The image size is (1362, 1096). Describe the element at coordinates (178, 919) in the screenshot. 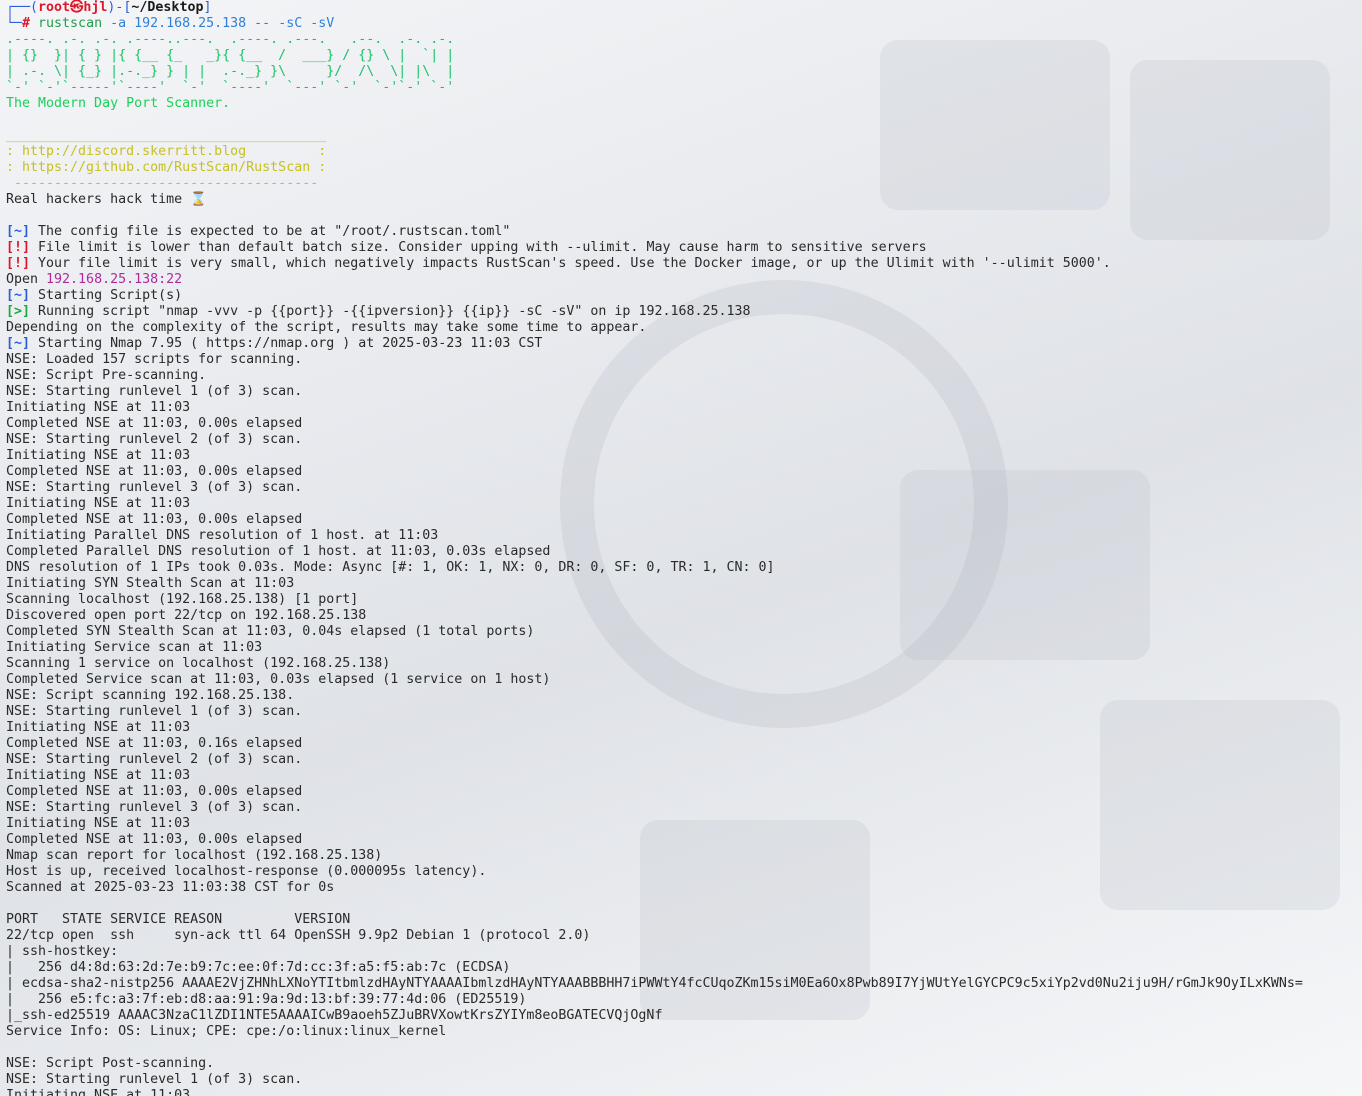

I see `output-line: PORT STATE SERVICE REASON VERSION` at that location.